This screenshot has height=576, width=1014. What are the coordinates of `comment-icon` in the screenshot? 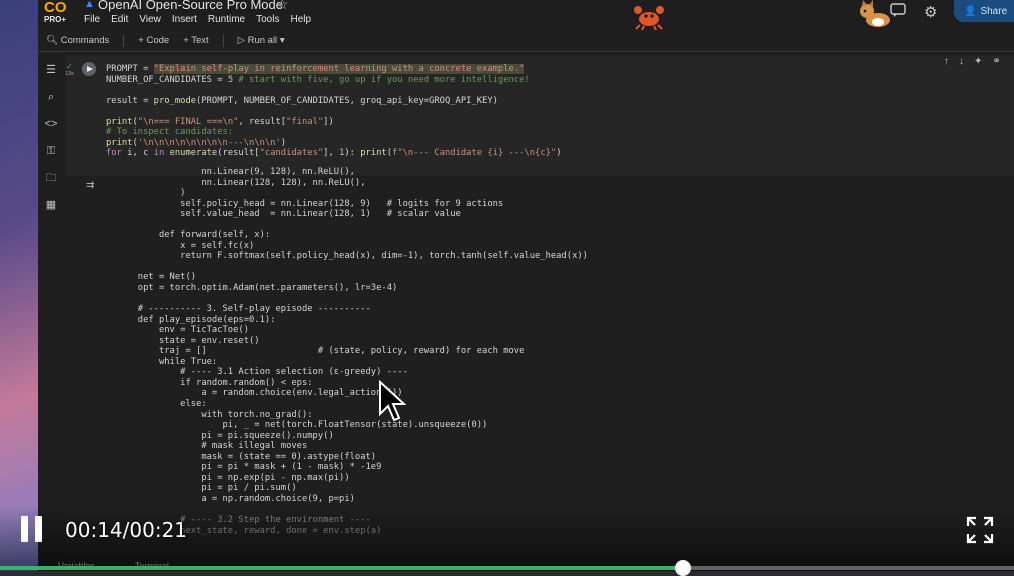 It's located at (898, 10).